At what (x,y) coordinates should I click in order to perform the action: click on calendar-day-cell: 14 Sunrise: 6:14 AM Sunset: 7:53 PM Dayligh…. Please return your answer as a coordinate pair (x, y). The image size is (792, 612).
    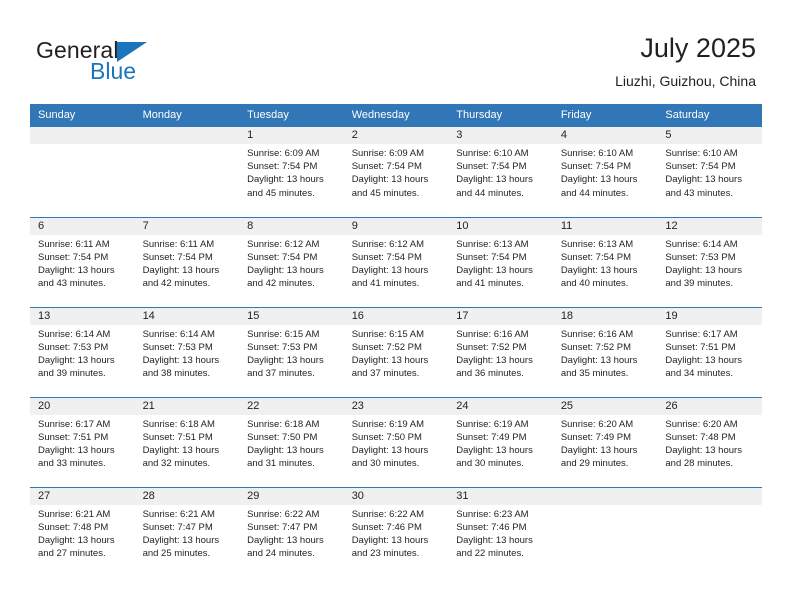
    Looking at the image, I should click on (187, 351).